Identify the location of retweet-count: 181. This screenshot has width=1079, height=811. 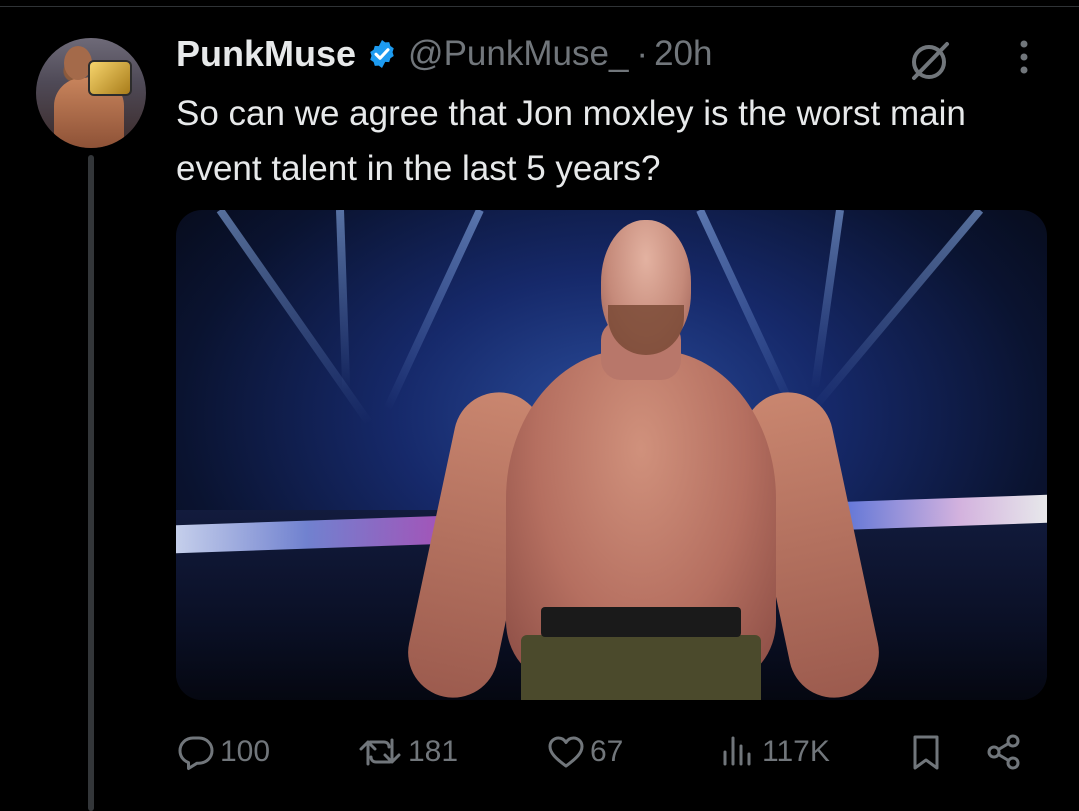
(433, 751).